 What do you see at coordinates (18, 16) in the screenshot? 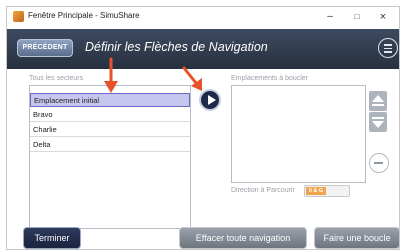
I see `app-icon` at bounding box center [18, 16].